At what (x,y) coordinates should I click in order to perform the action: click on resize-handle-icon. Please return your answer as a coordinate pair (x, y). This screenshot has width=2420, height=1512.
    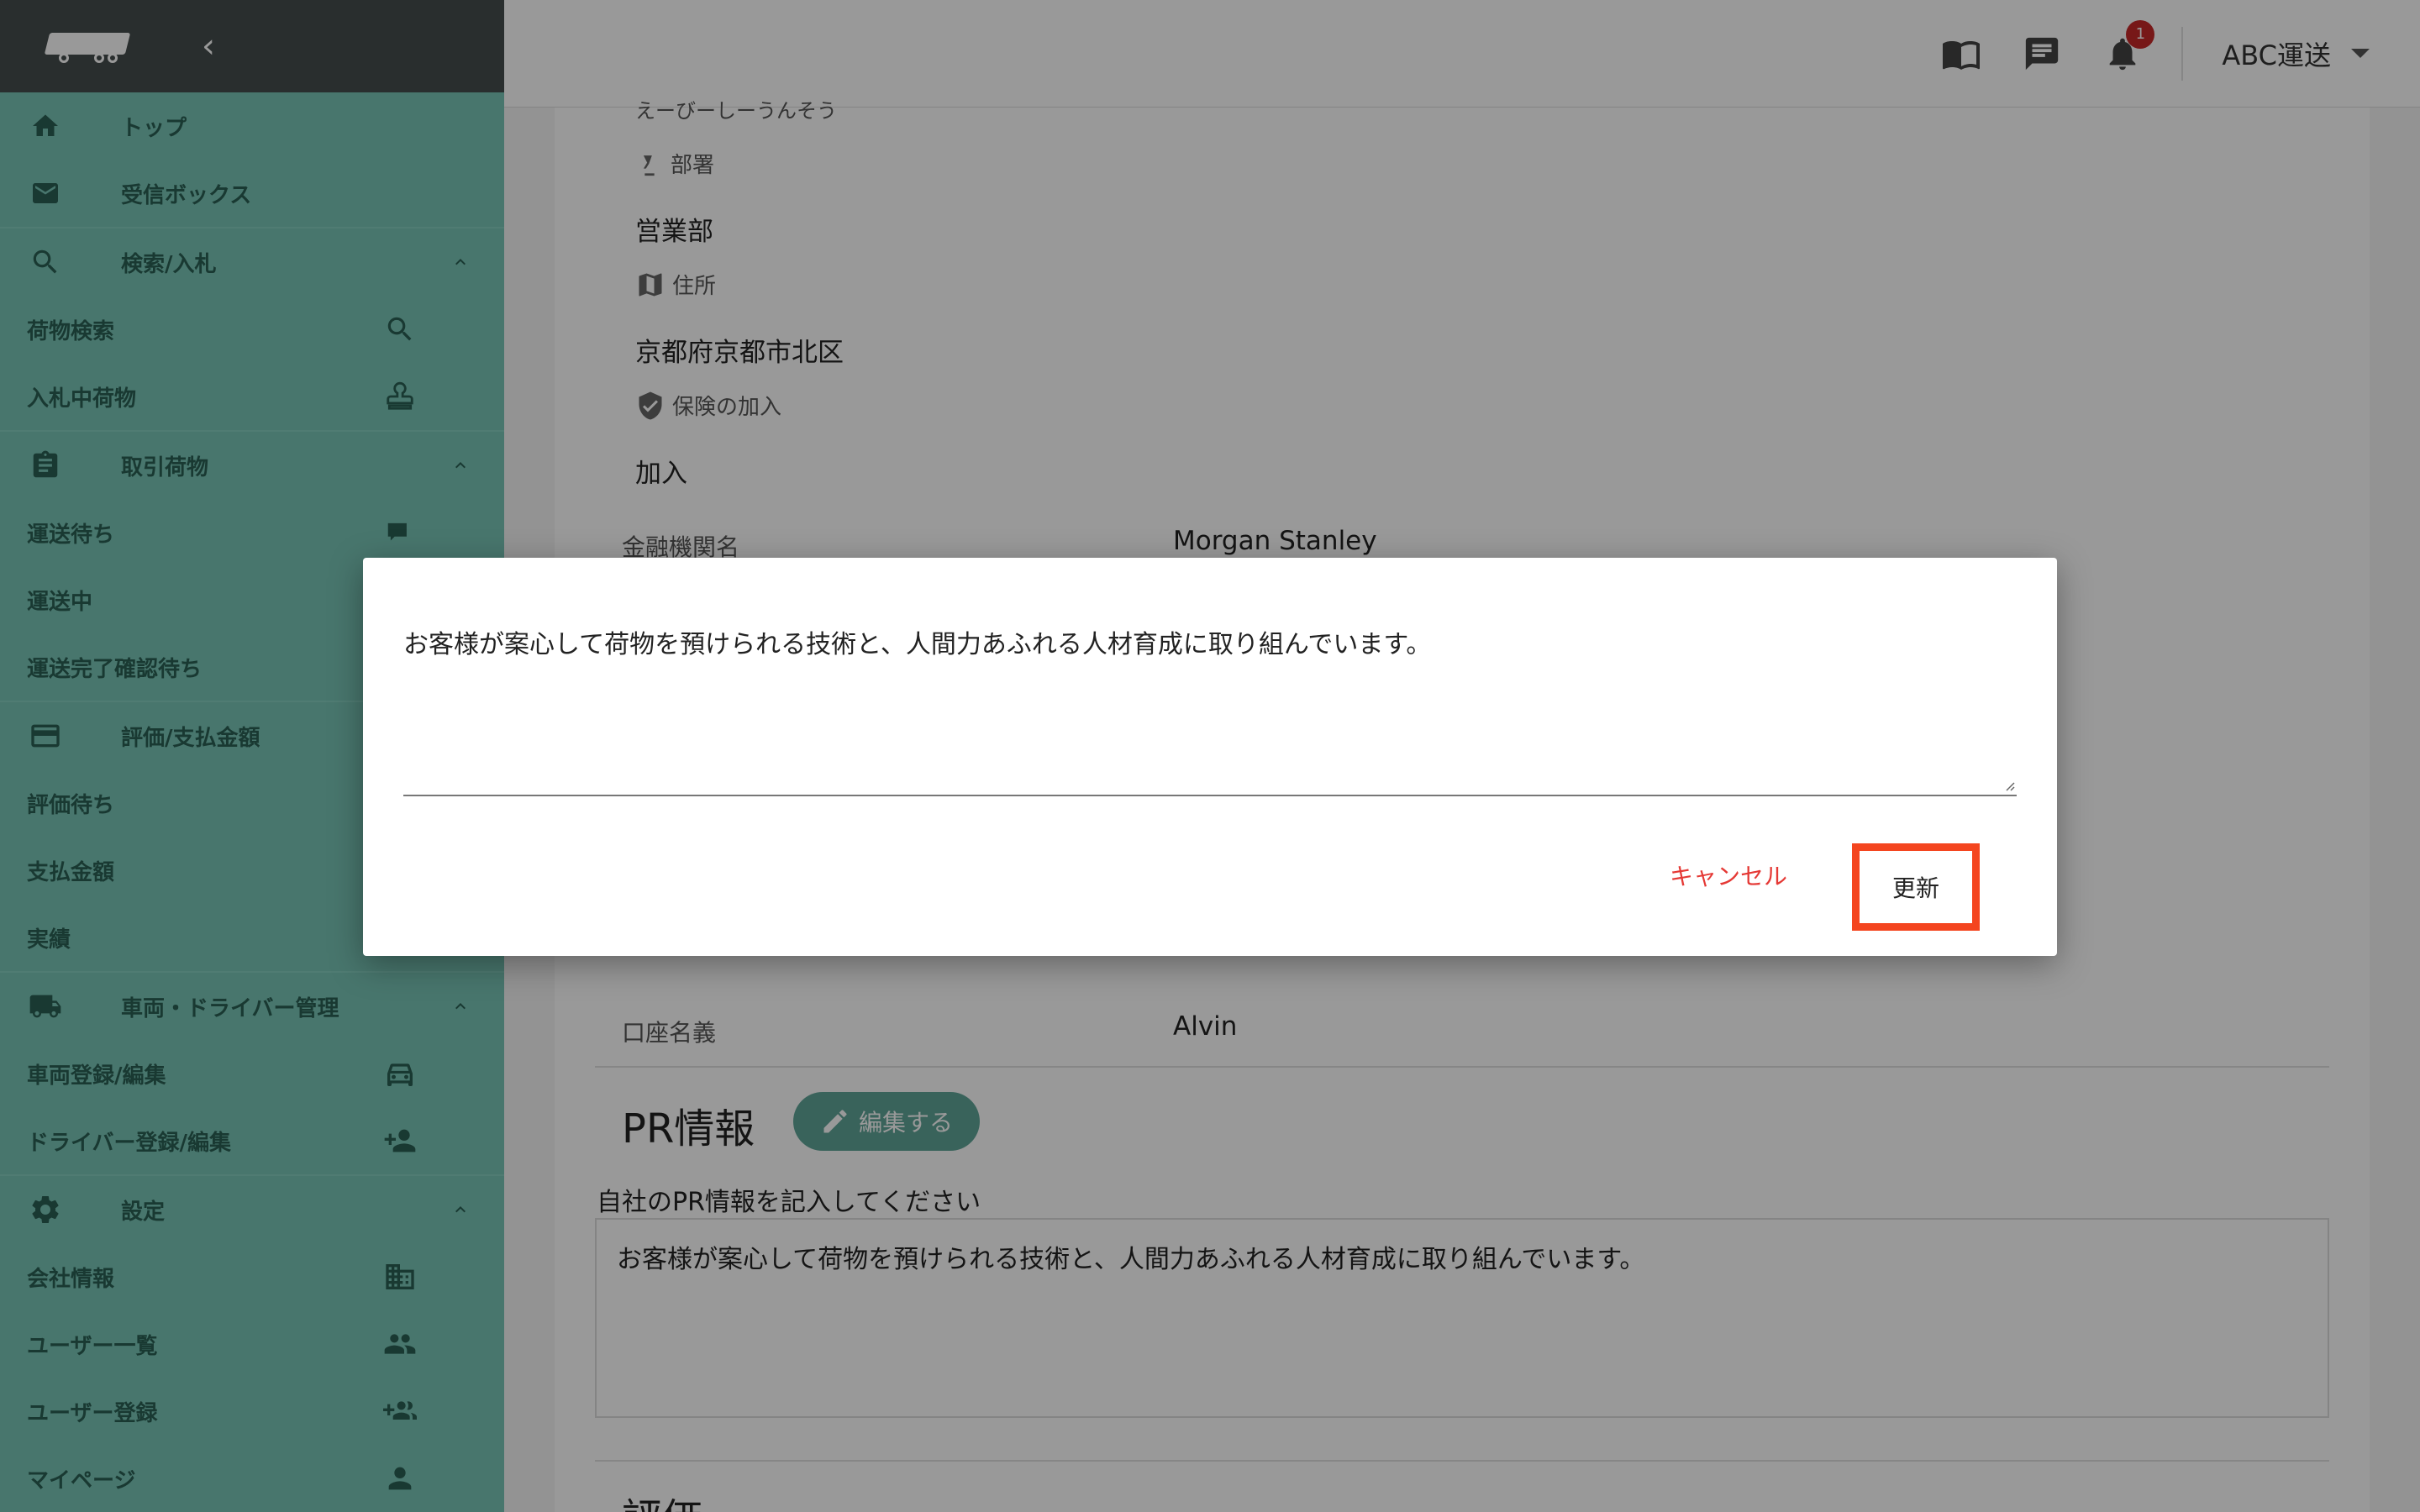
    Looking at the image, I should click on (2008, 784).